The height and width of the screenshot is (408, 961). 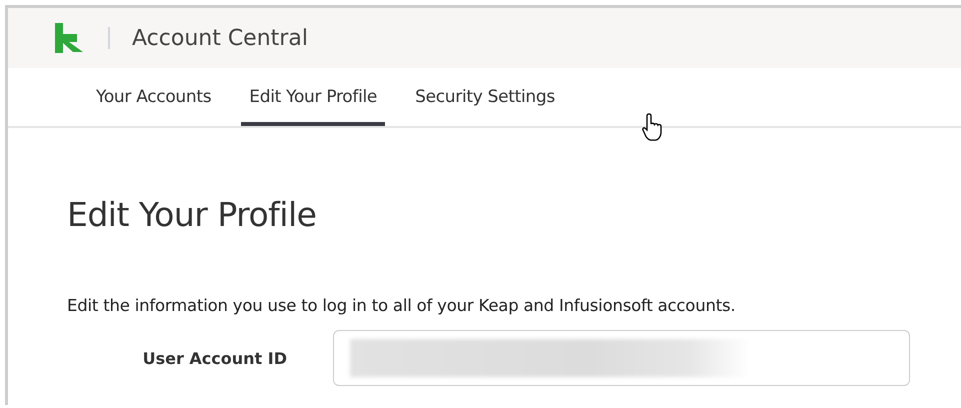 I want to click on app-title: Account Central, so click(x=220, y=38).